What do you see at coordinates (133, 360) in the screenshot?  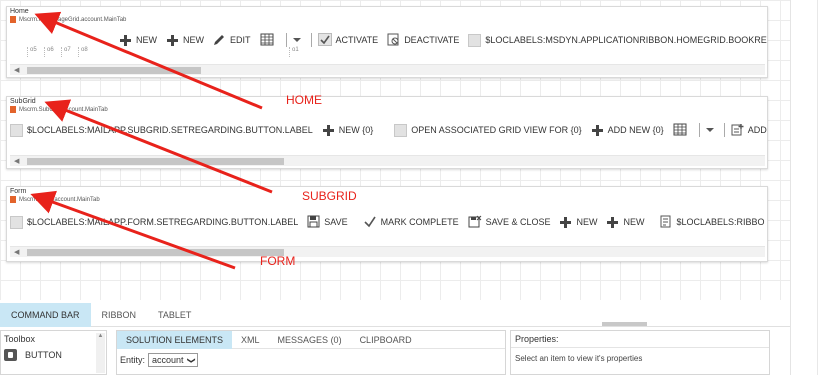 I see `entity-label: Entity:` at bounding box center [133, 360].